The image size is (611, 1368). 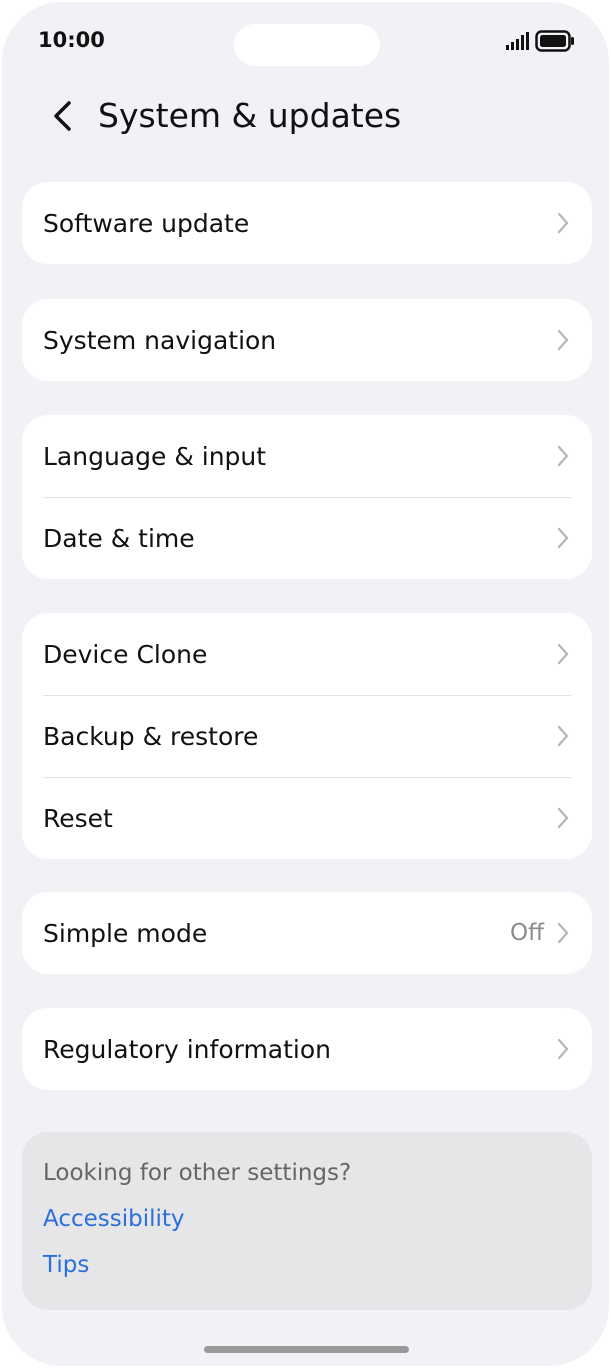 I want to click on battery-icon, so click(x=554, y=41).